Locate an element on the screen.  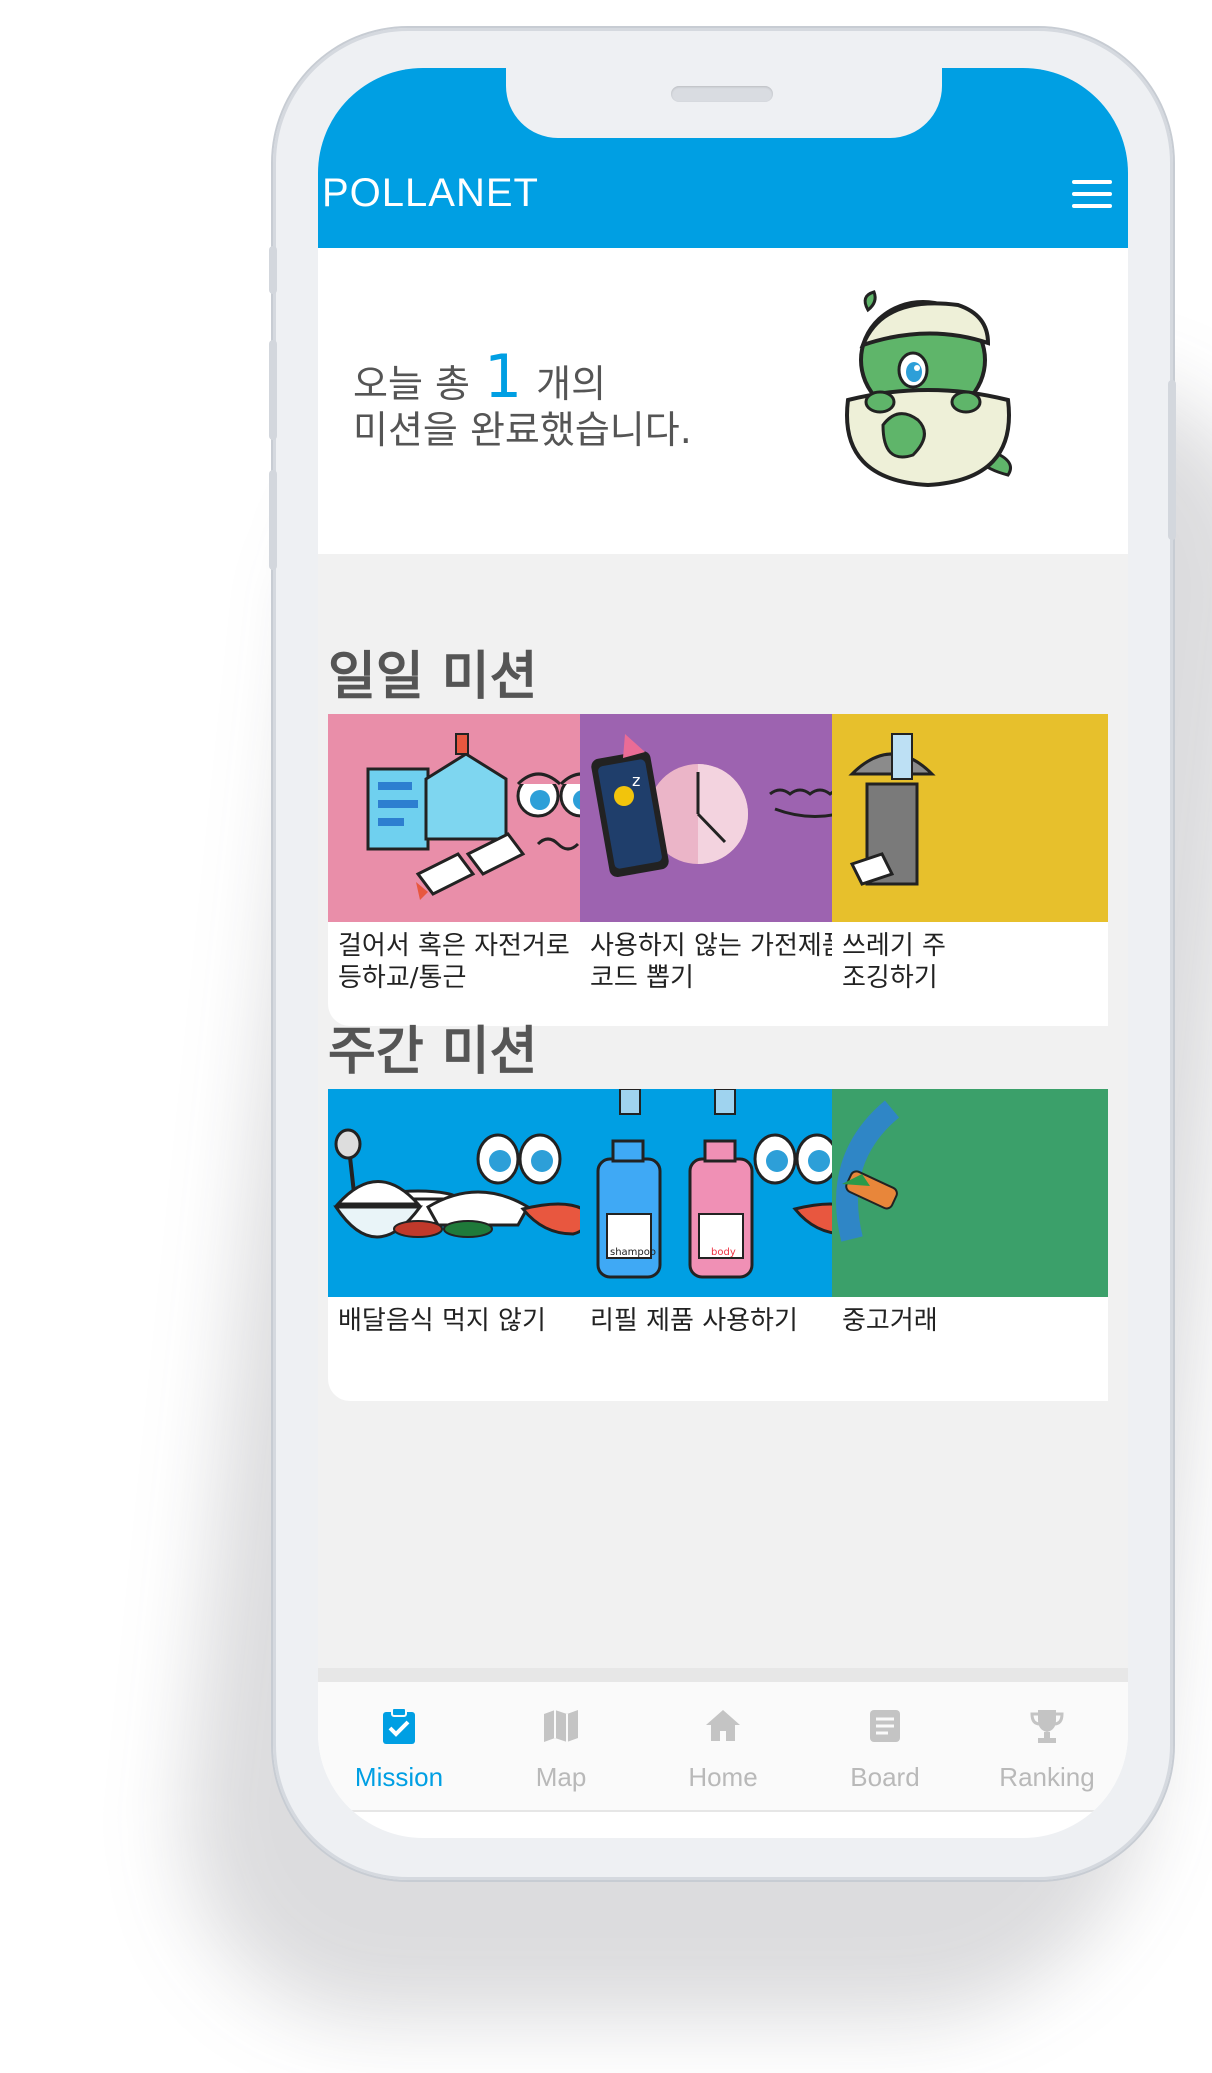
tab-mission: Mission is located at coordinates (399, 1746).